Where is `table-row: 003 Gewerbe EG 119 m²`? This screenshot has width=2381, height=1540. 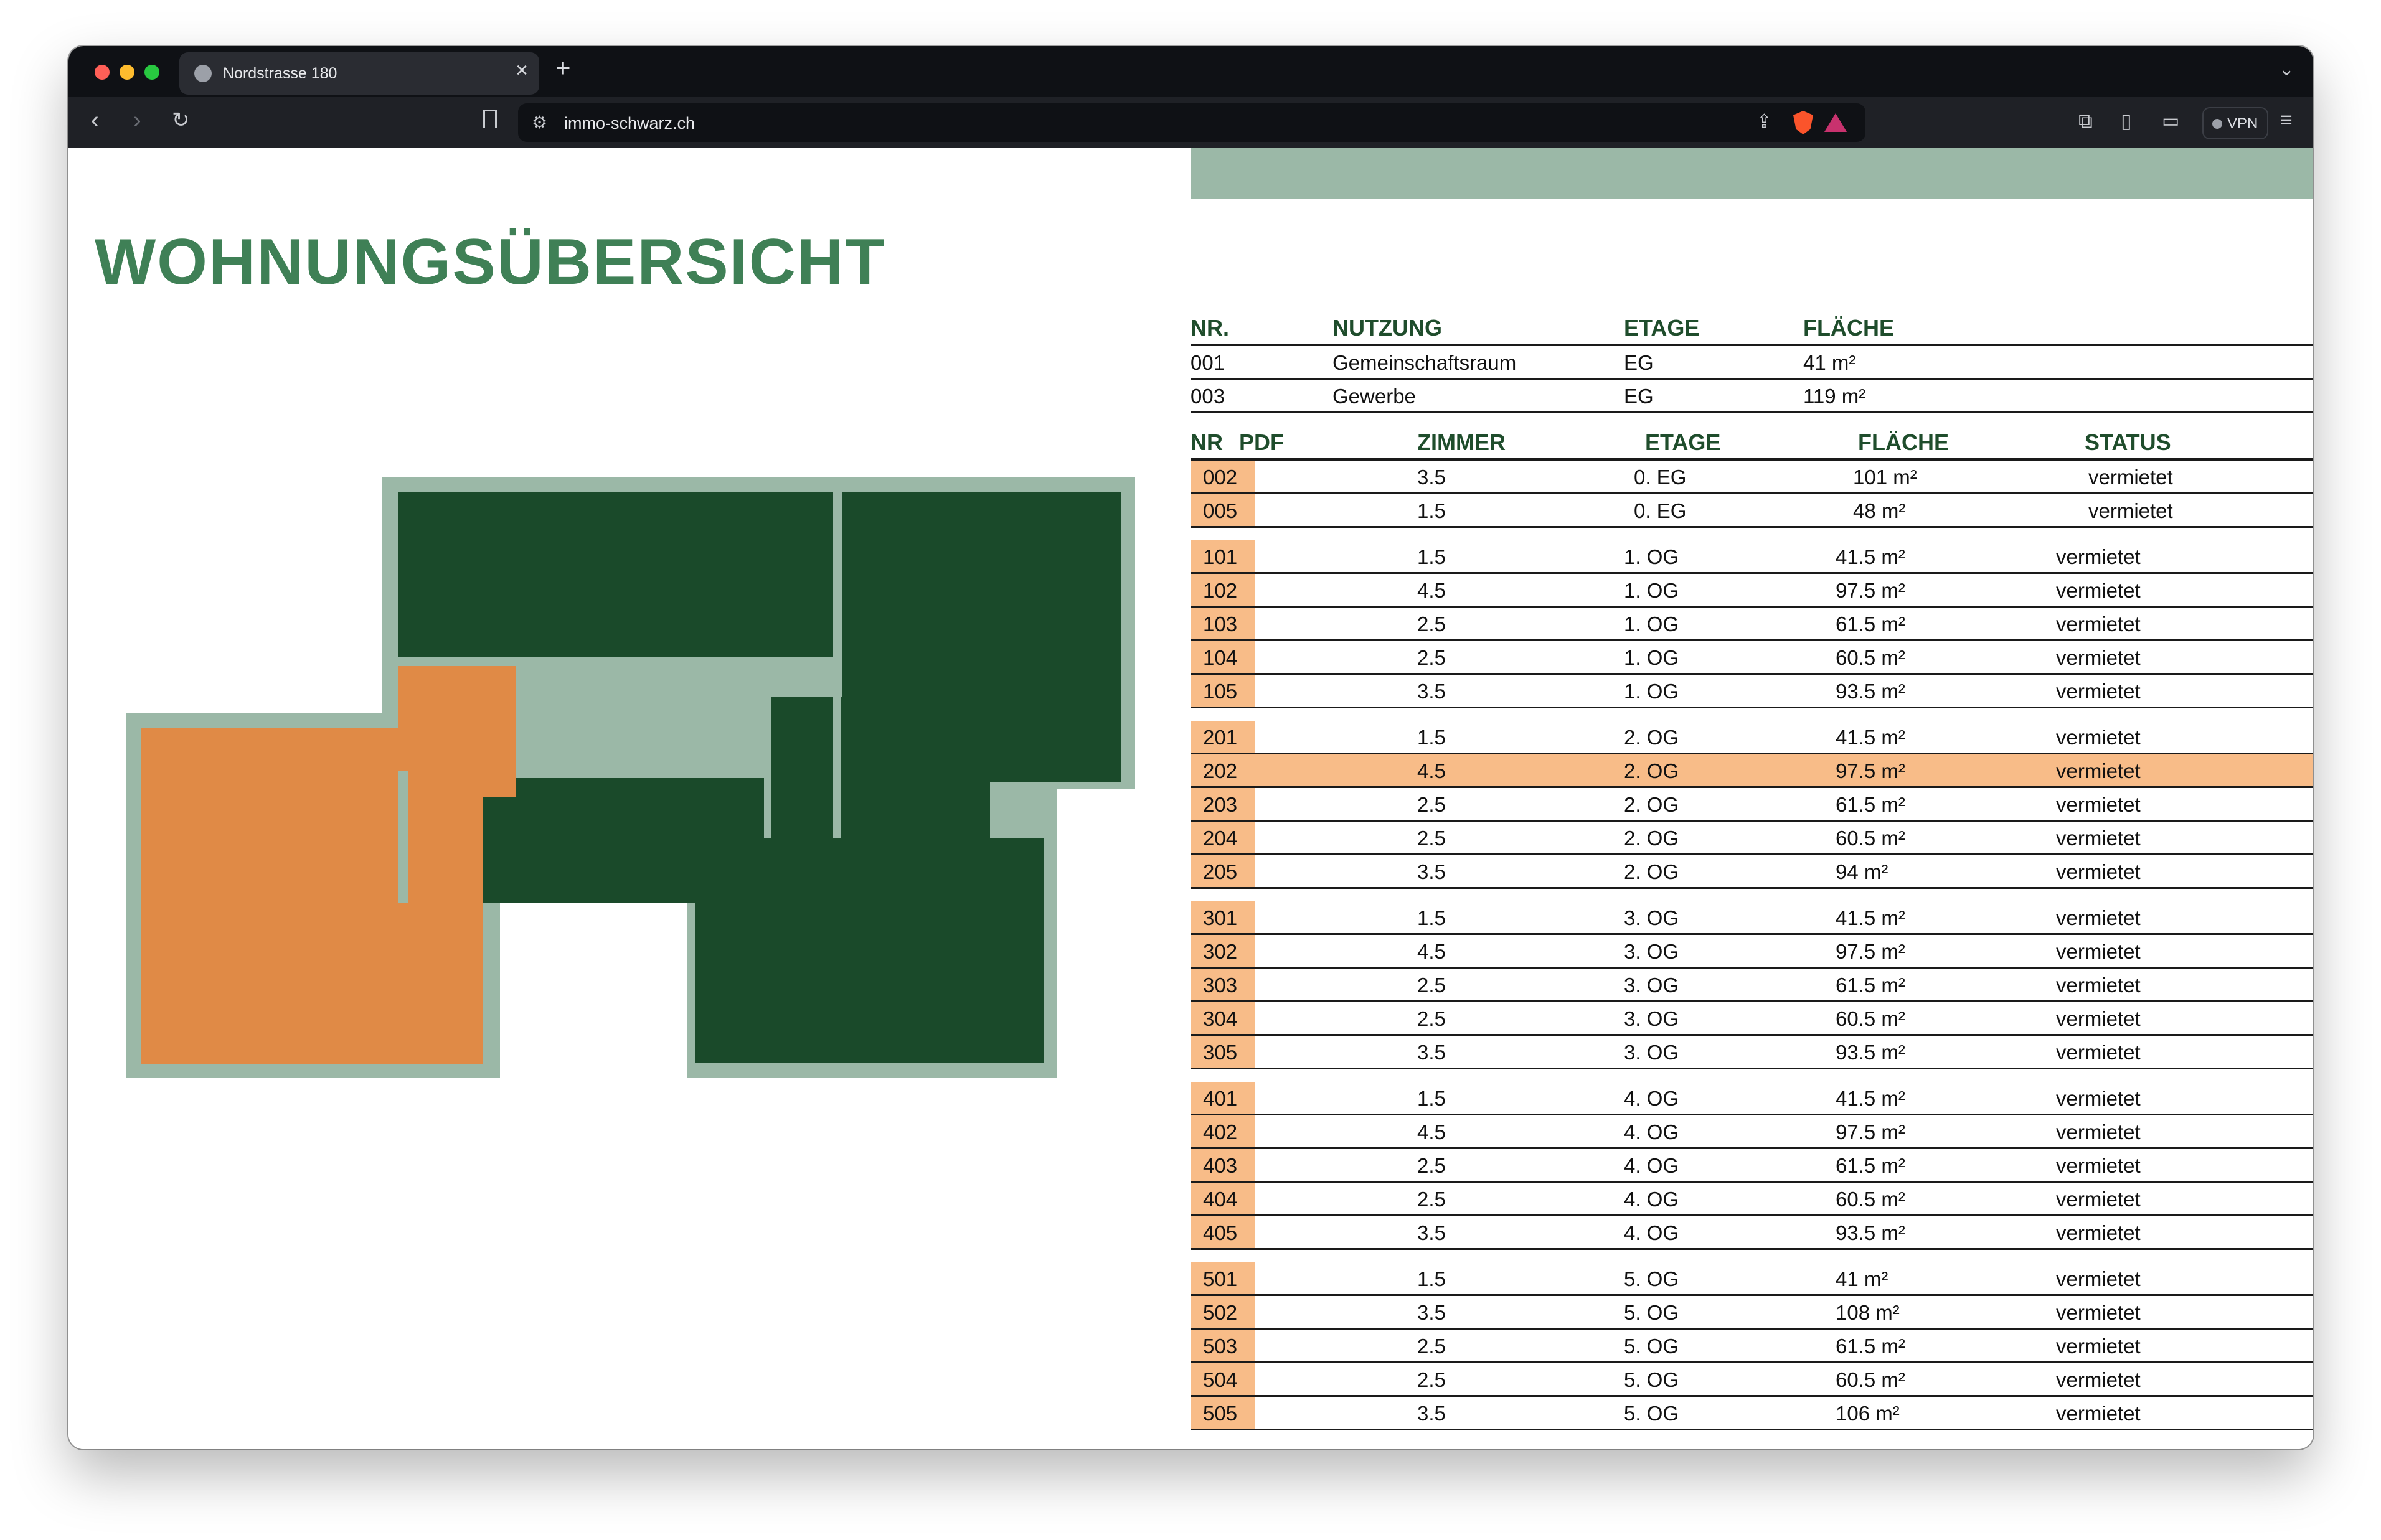 table-row: 003 Gewerbe EG 119 m² is located at coordinates (1751, 396).